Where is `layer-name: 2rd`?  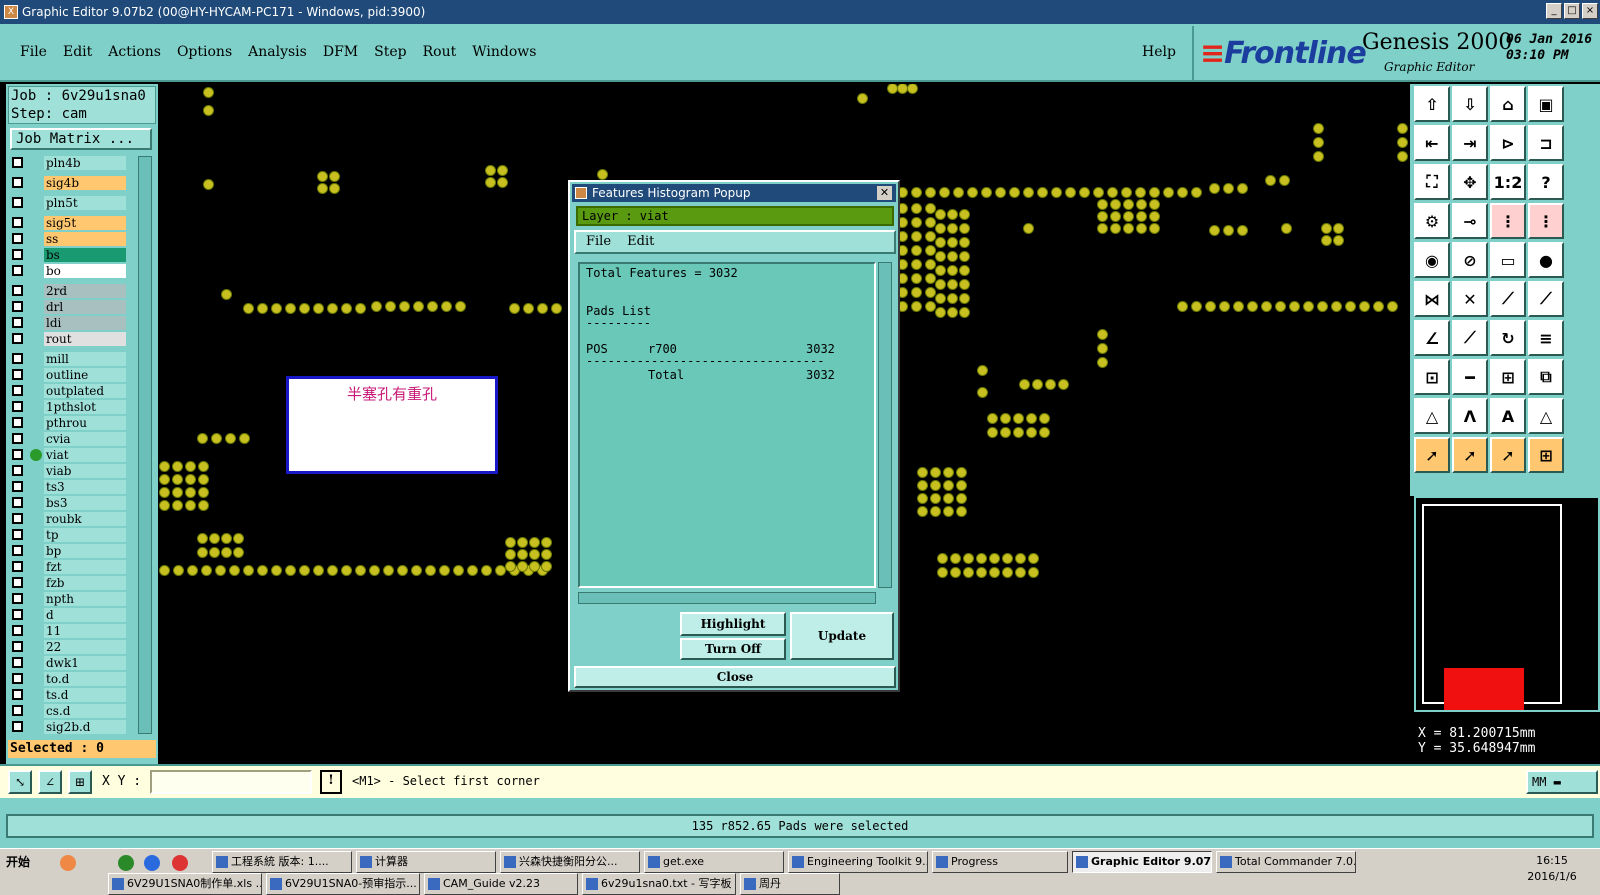 layer-name: 2rd is located at coordinates (85, 291).